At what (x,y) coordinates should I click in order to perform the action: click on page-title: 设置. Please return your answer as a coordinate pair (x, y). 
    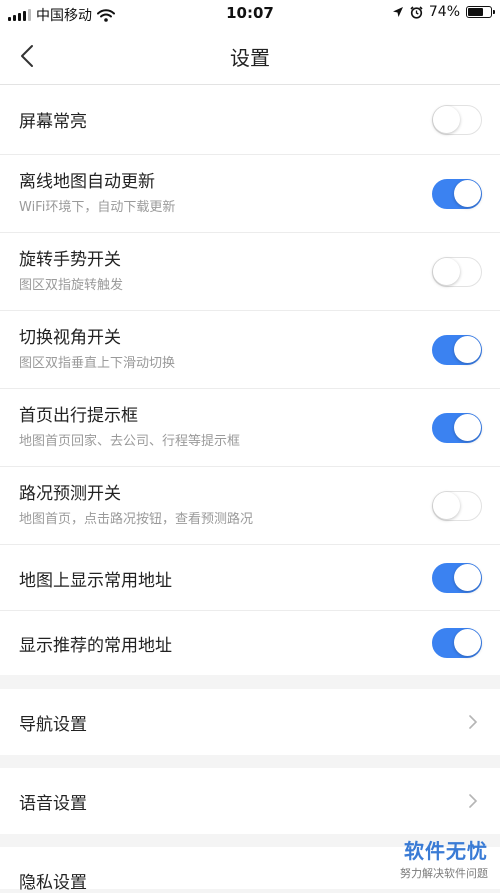
    Looking at the image, I should click on (250, 58).